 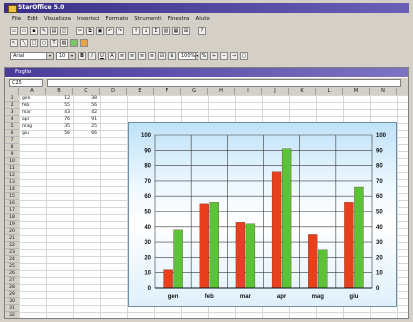 What do you see at coordinates (26, 83) in the screenshot?
I see `cell-reference-box: C25` at bounding box center [26, 83].